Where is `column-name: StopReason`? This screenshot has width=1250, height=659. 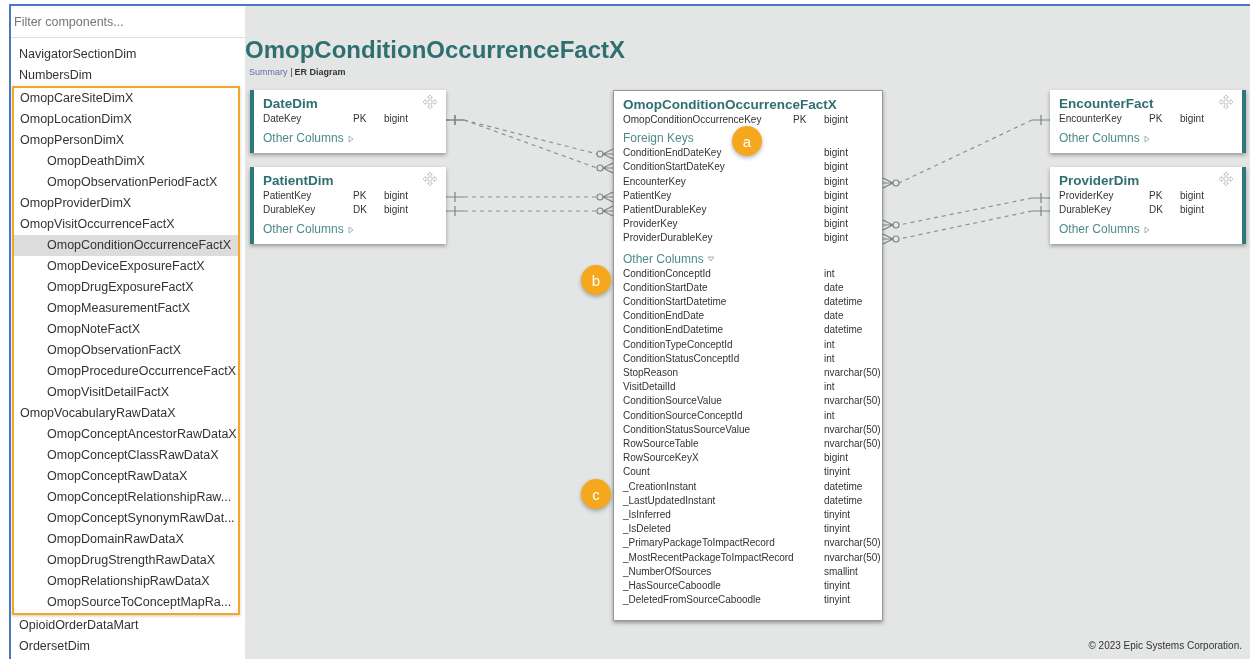
column-name: StopReason is located at coordinates (651, 373).